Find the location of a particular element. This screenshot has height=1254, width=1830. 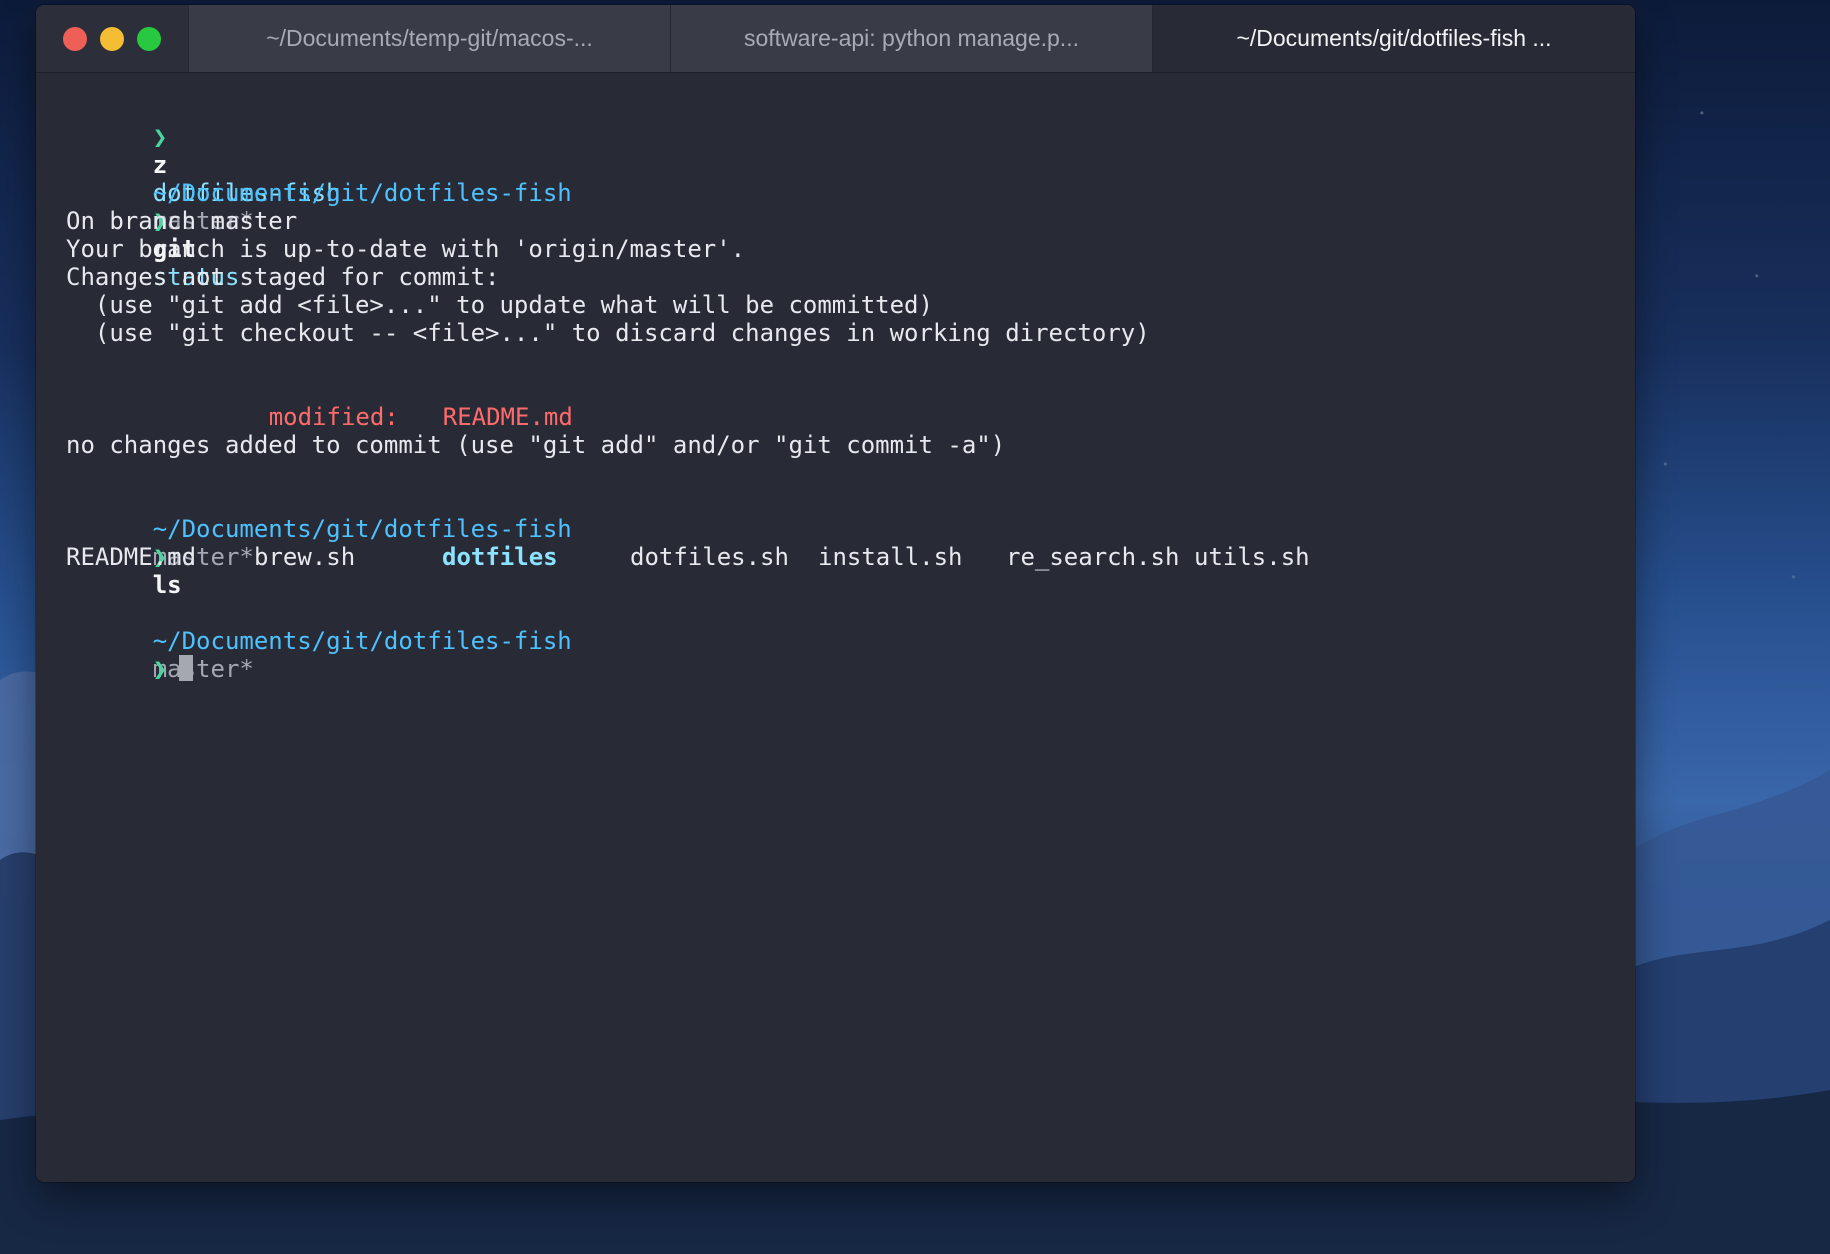

command-name: ls is located at coordinates (167, 585).